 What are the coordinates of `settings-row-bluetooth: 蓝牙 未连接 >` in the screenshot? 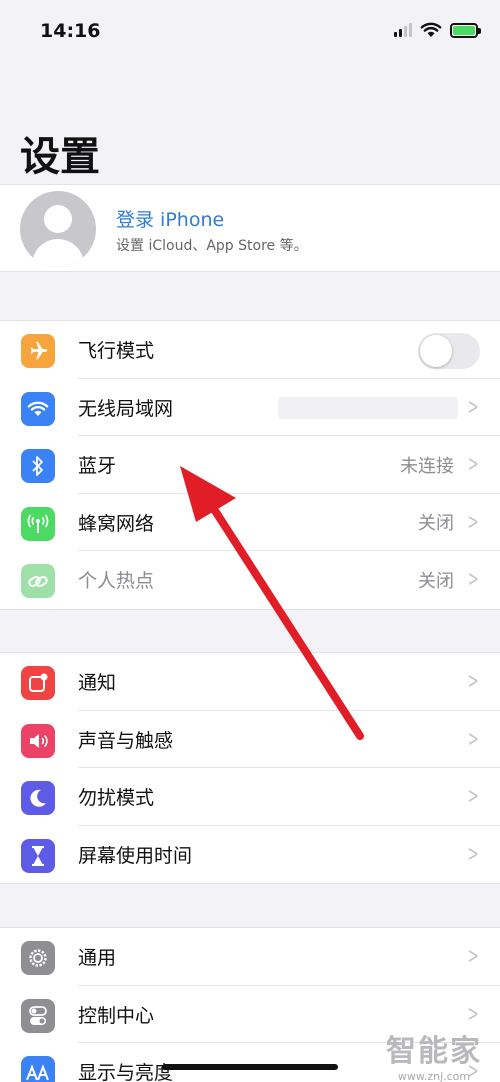 It's located at (250, 465).